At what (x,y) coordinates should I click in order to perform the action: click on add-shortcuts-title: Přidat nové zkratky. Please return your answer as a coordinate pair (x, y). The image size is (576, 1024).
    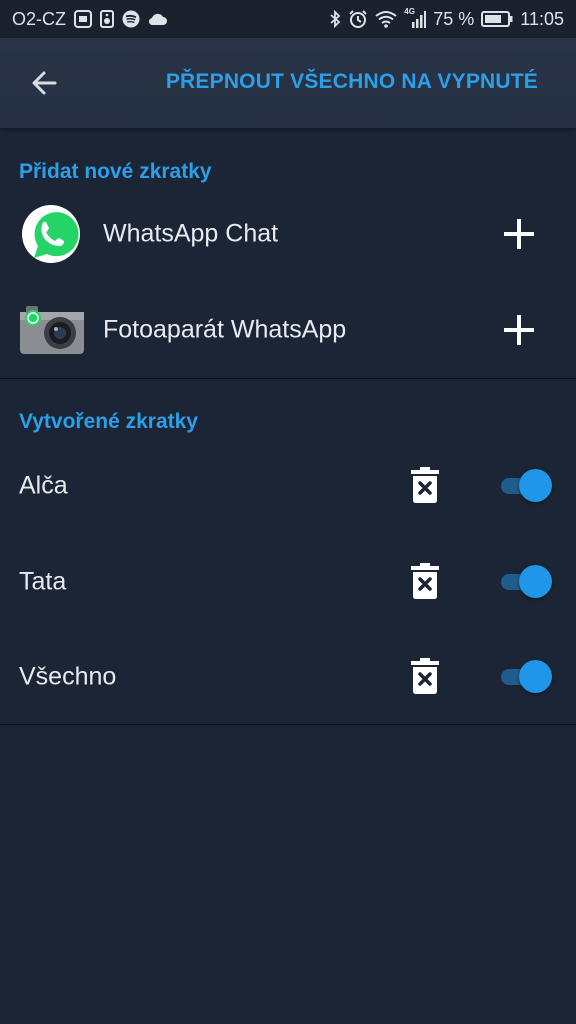
    Looking at the image, I should click on (115, 171).